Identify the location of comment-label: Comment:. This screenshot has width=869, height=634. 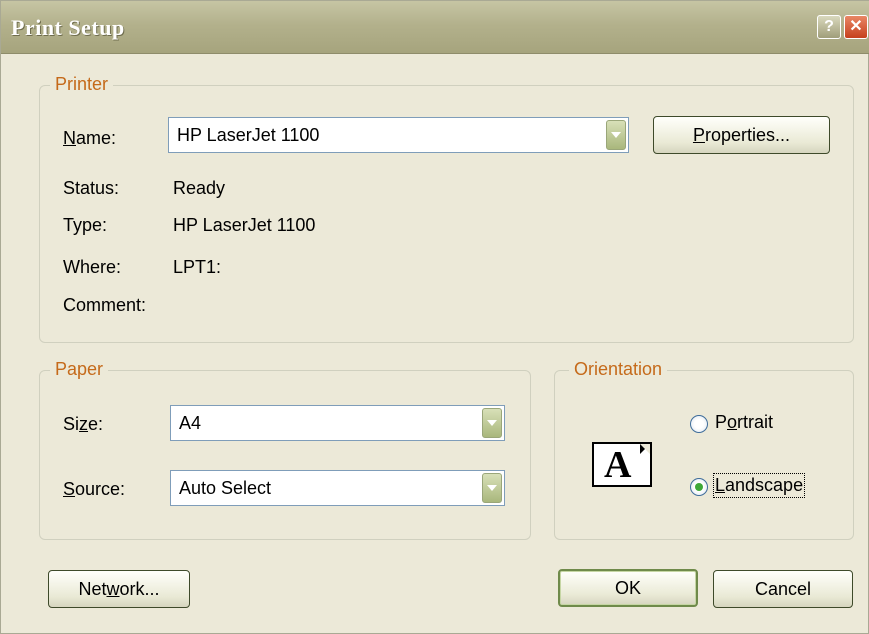
(105, 305).